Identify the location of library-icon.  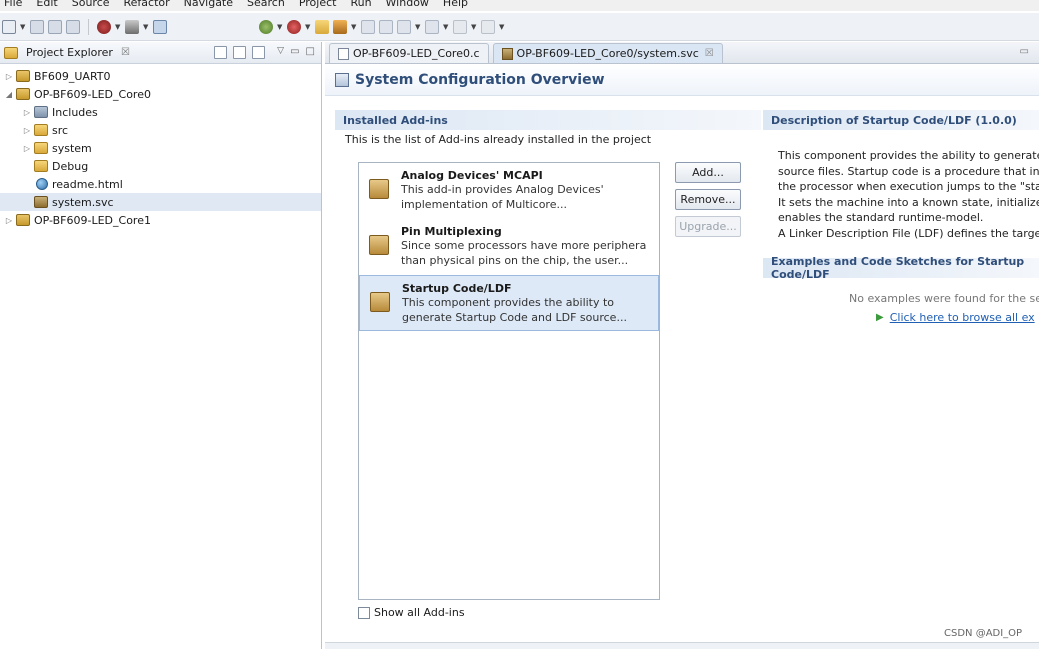
(160, 26).